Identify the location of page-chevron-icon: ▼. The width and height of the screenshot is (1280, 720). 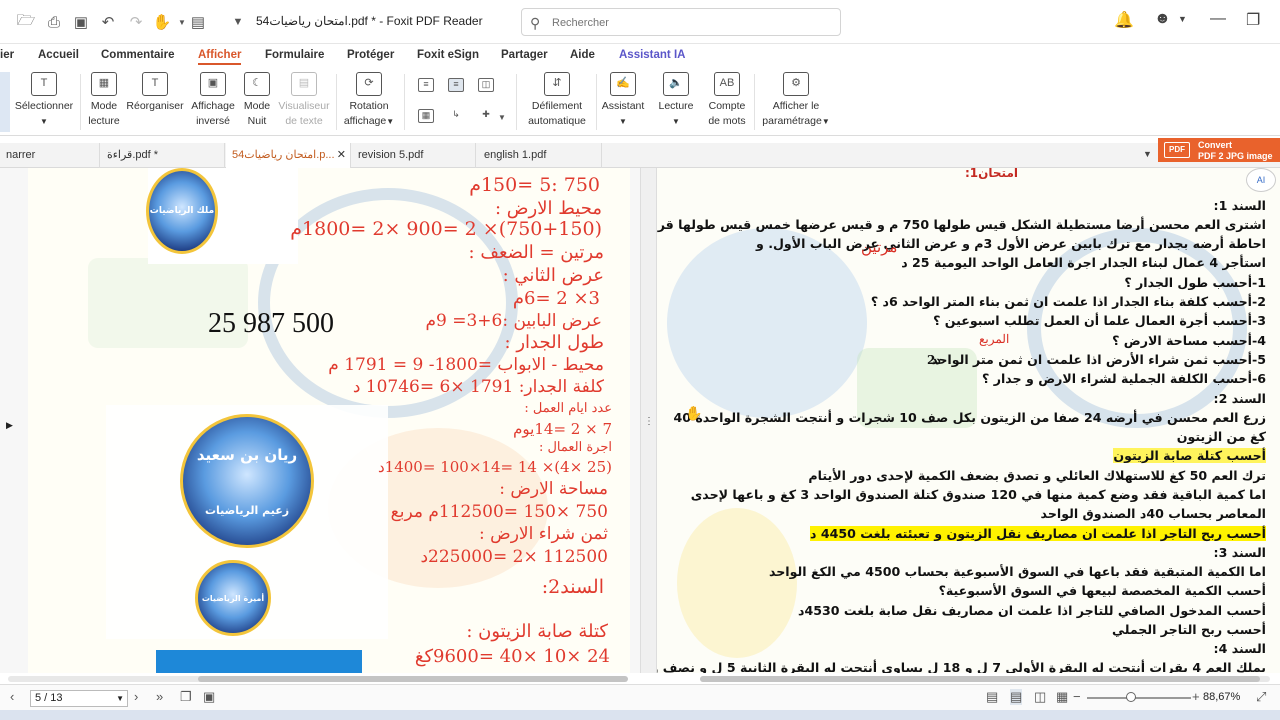
(120, 698).